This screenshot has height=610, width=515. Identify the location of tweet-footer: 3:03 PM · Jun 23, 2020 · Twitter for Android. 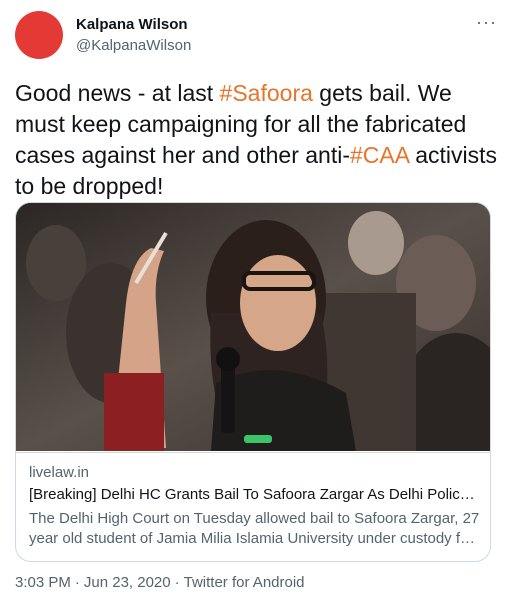
(160, 582).